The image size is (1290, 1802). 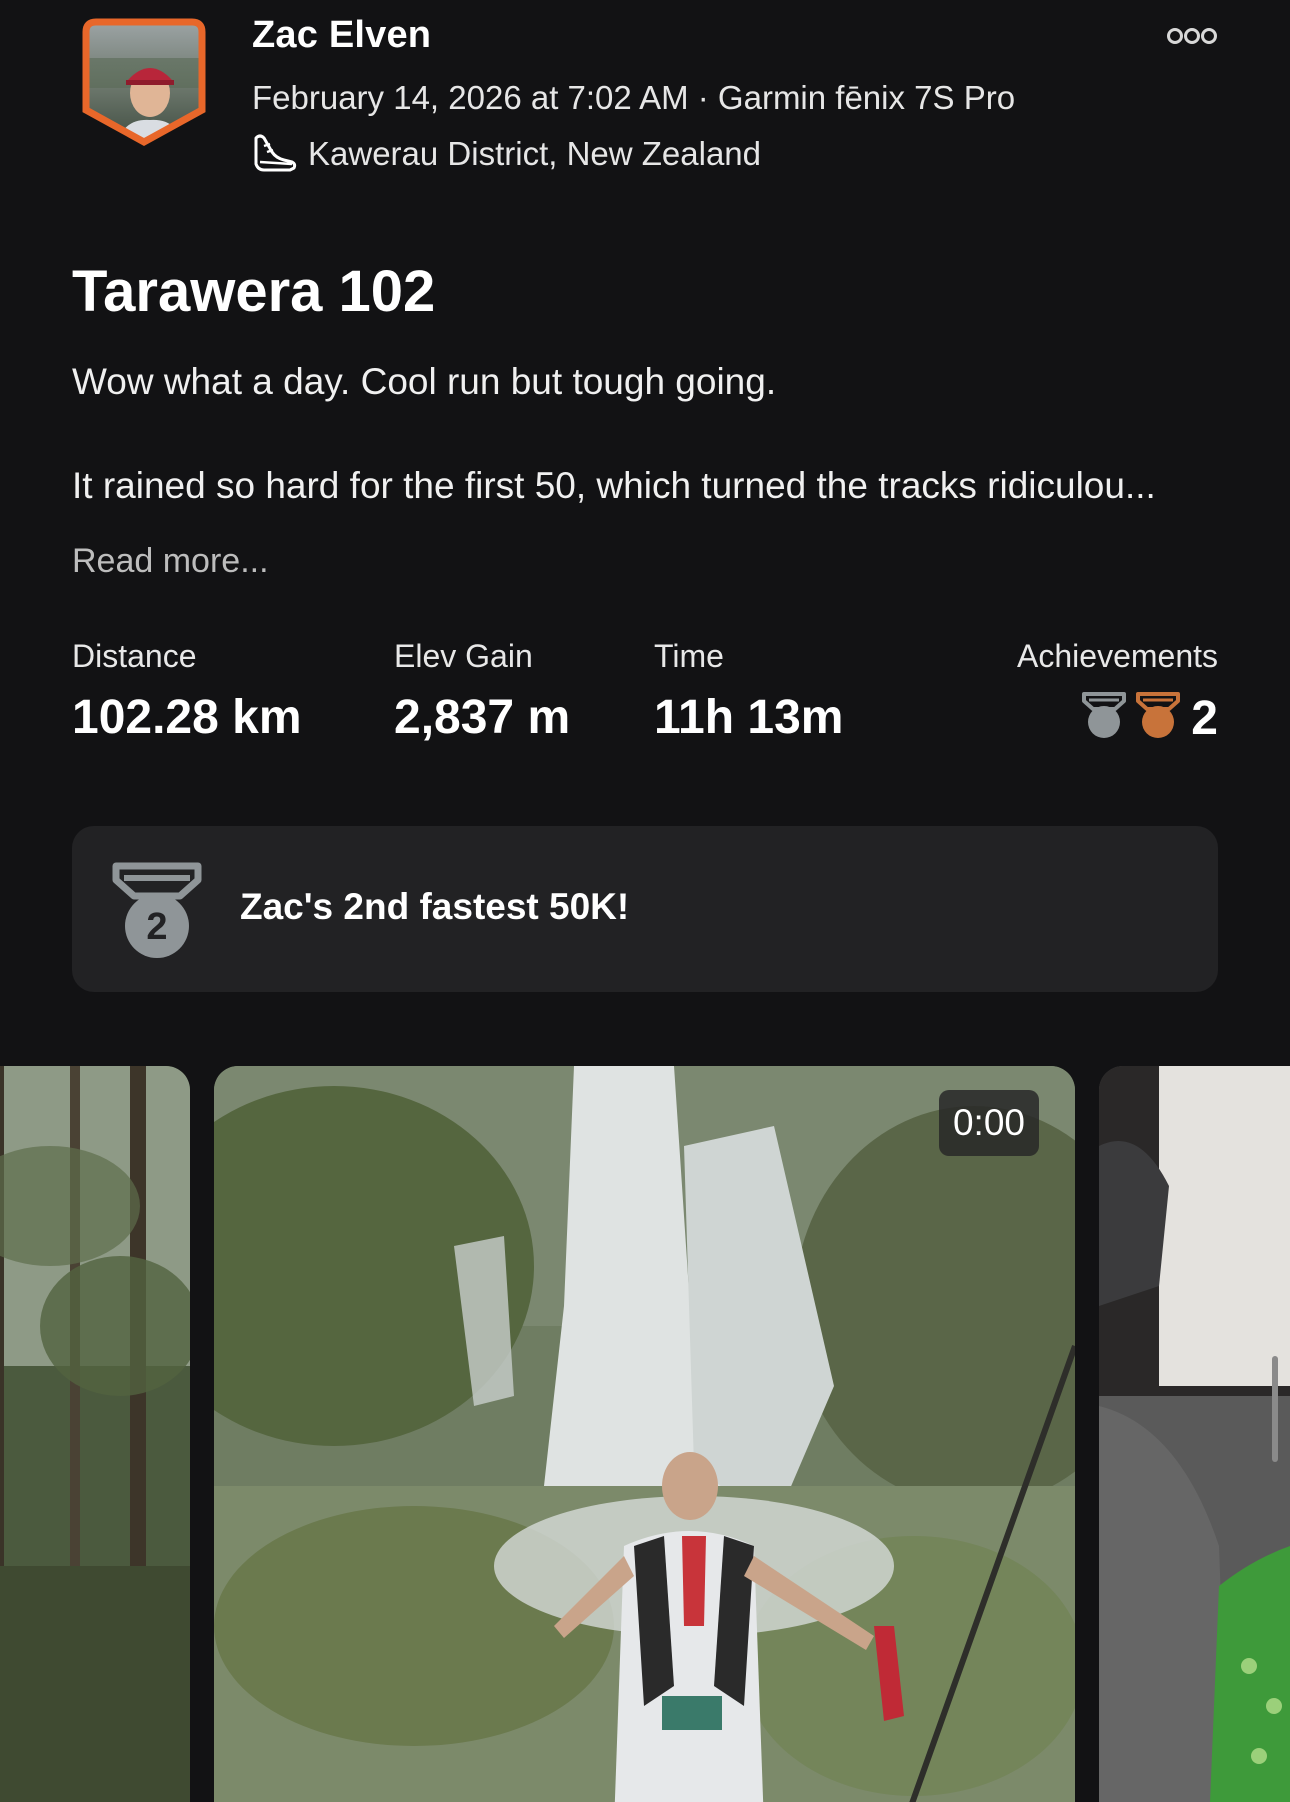 I want to click on activity-title: Tarawera 102, so click(x=254, y=291).